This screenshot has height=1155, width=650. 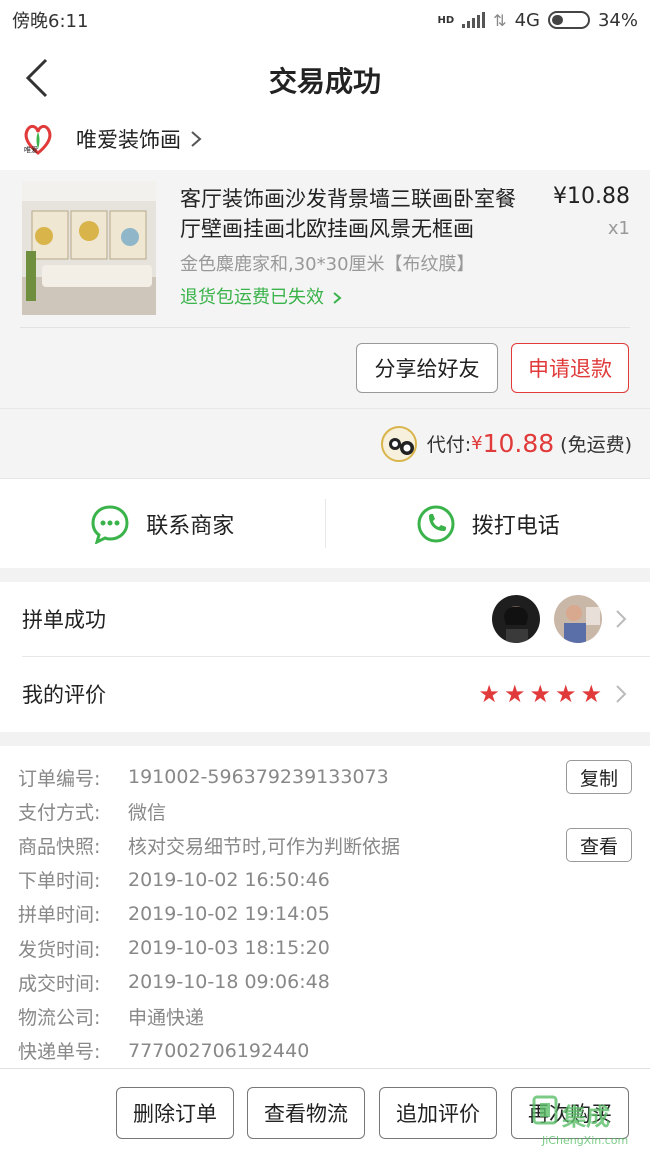 I want to click on contact-merchant-button: 联系商家, so click(x=162, y=523).